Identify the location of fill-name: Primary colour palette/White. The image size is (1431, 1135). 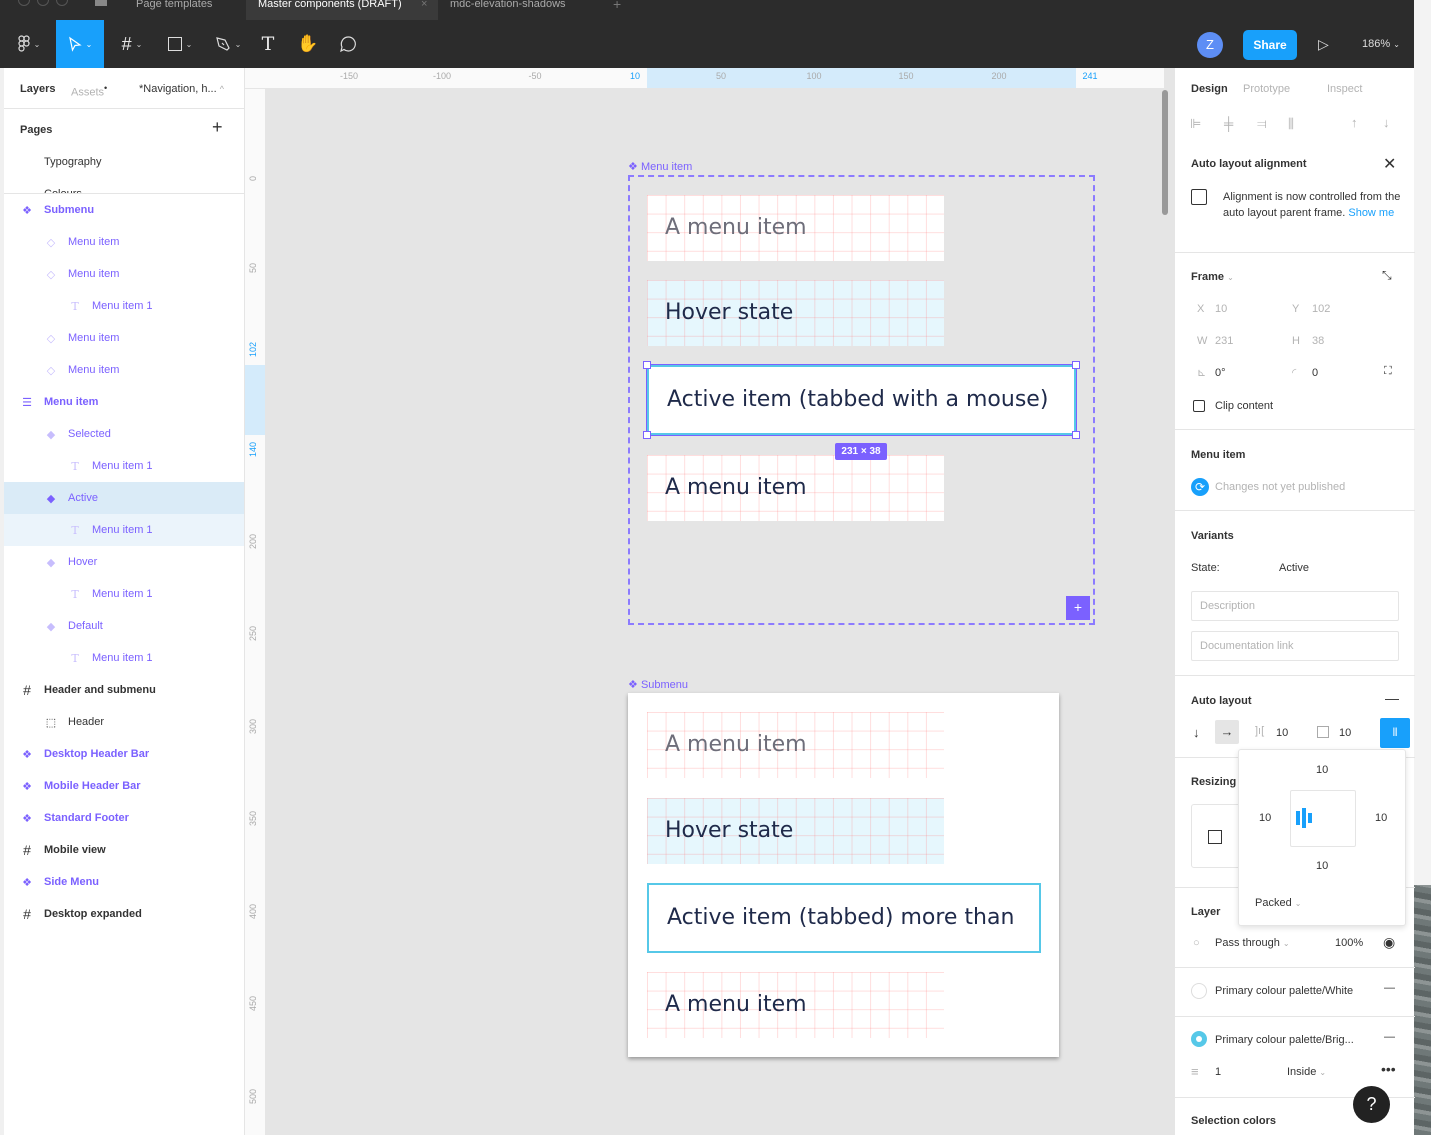
(1284, 991).